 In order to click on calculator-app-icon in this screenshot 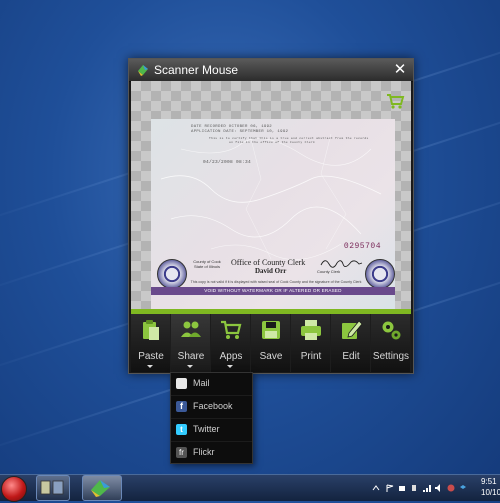, I will do `click(52, 487)`.